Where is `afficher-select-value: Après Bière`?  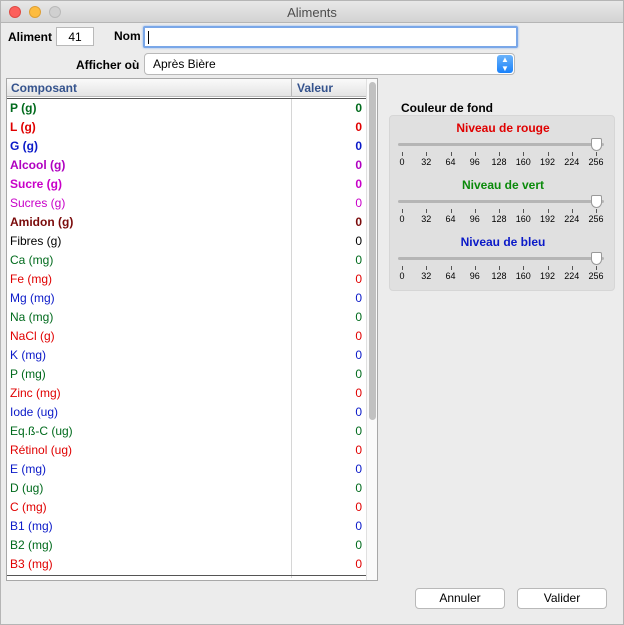
afficher-select-value: Après Bière is located at coordinates (184, 64).